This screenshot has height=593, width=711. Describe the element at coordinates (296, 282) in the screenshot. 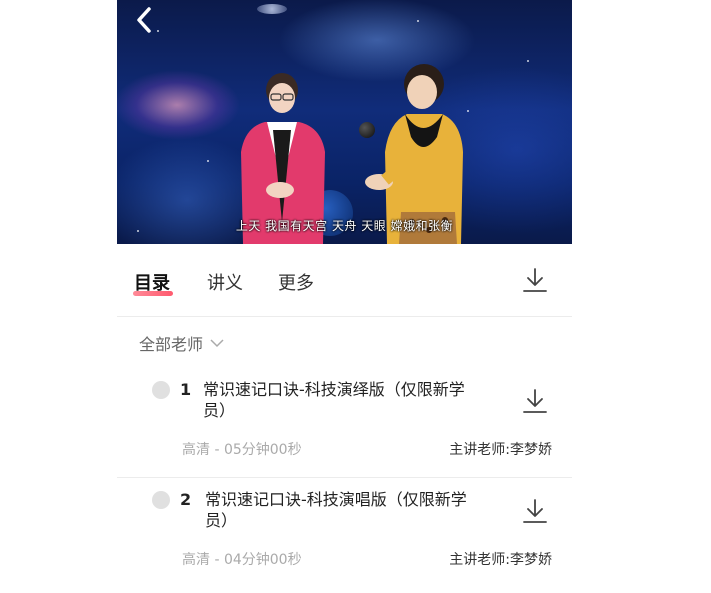

I see `tab-more: 更多` at that location.